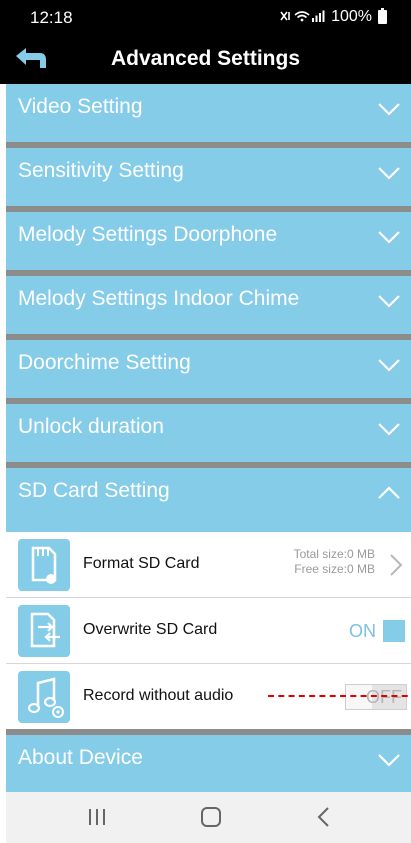 The image size is (411, 843). I want to click on record-audio-toggle: OFF, so click(376, 697).